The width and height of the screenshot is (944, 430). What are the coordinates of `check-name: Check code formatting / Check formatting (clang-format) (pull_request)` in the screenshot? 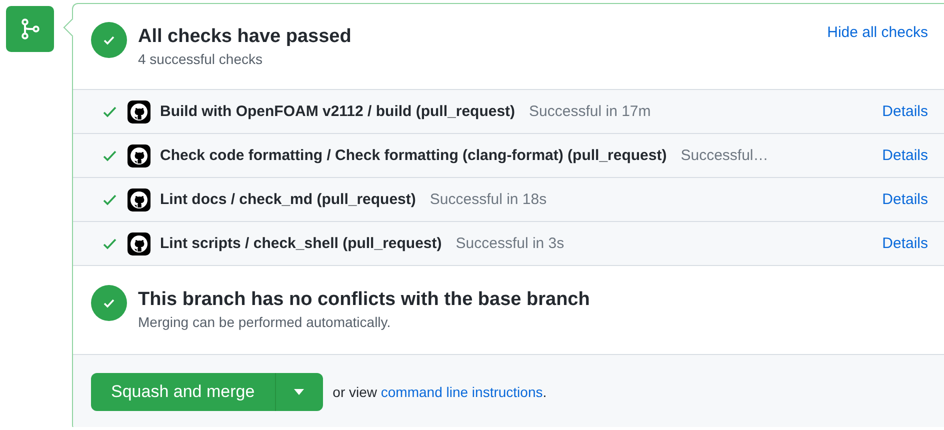 It's located at (413, 155).